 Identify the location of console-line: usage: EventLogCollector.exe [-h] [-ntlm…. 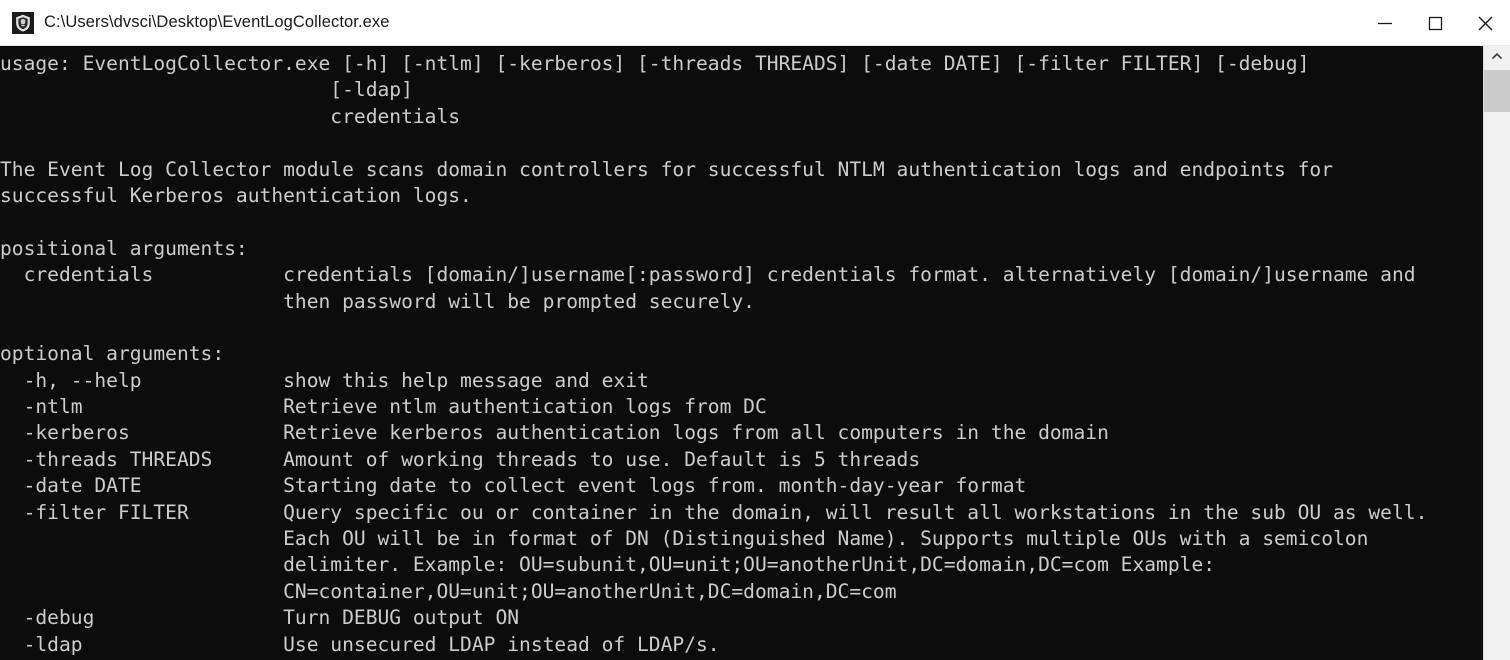
(655, 63).